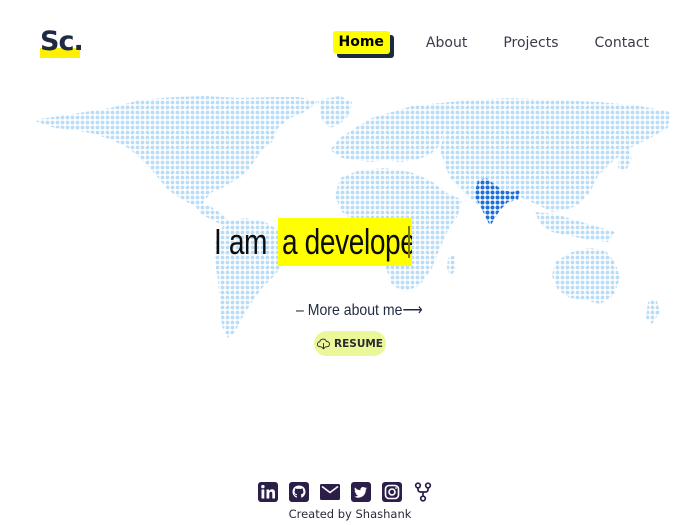  Describe the element at coordinates (329, 491) in the screenshot. I see `mail-icon` at that location.